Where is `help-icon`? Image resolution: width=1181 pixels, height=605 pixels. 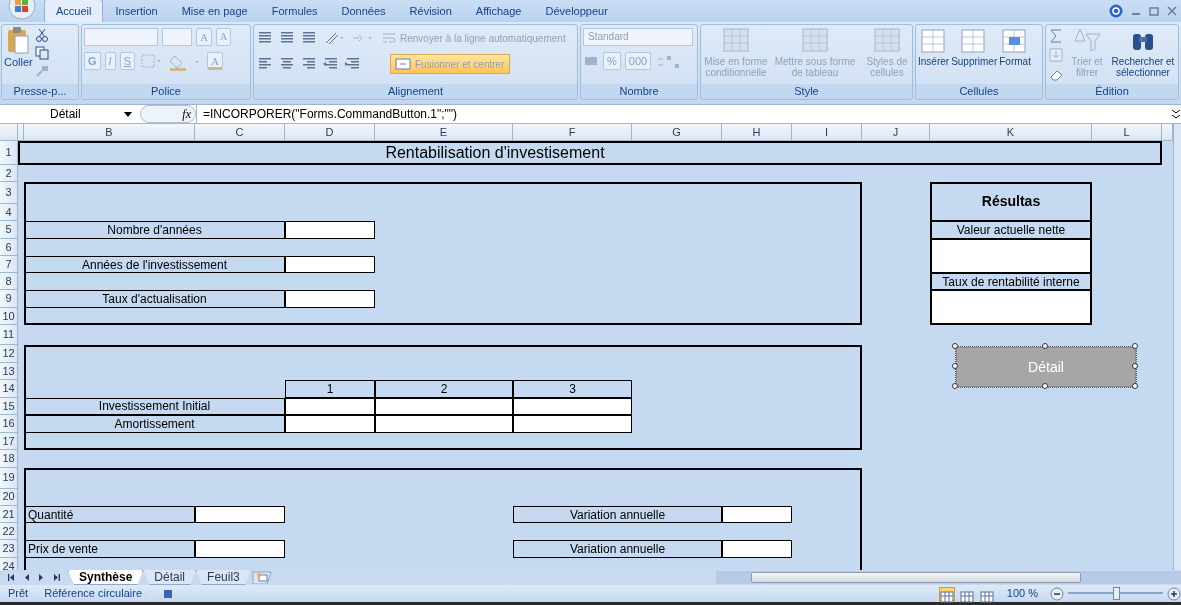 help-icon is located at coordinates (1116, 11).